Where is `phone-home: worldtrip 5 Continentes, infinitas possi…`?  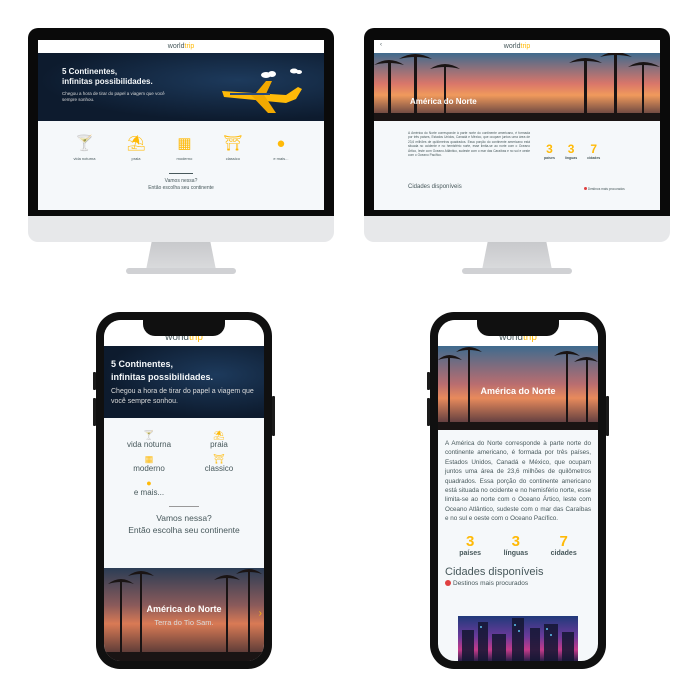 phone-home: worldtrip 5 Continentes, infinitas possi… is located at coordinates (184, 490).